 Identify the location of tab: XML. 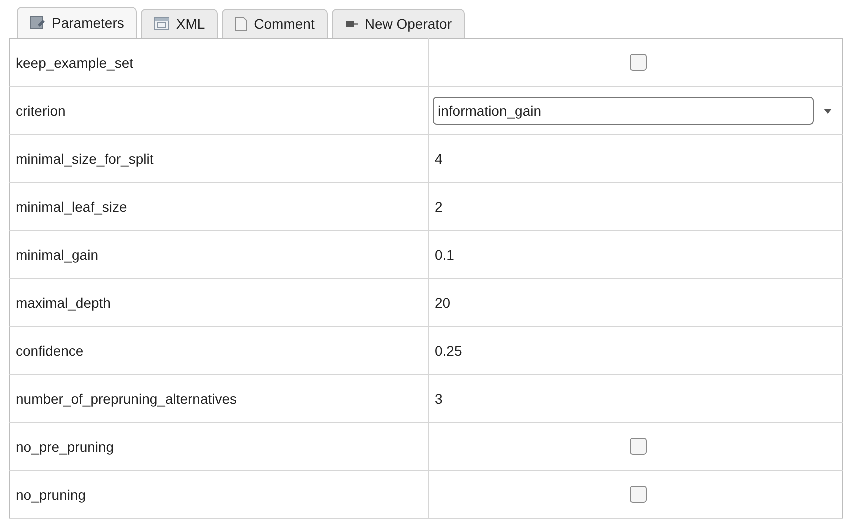
(179, 23).